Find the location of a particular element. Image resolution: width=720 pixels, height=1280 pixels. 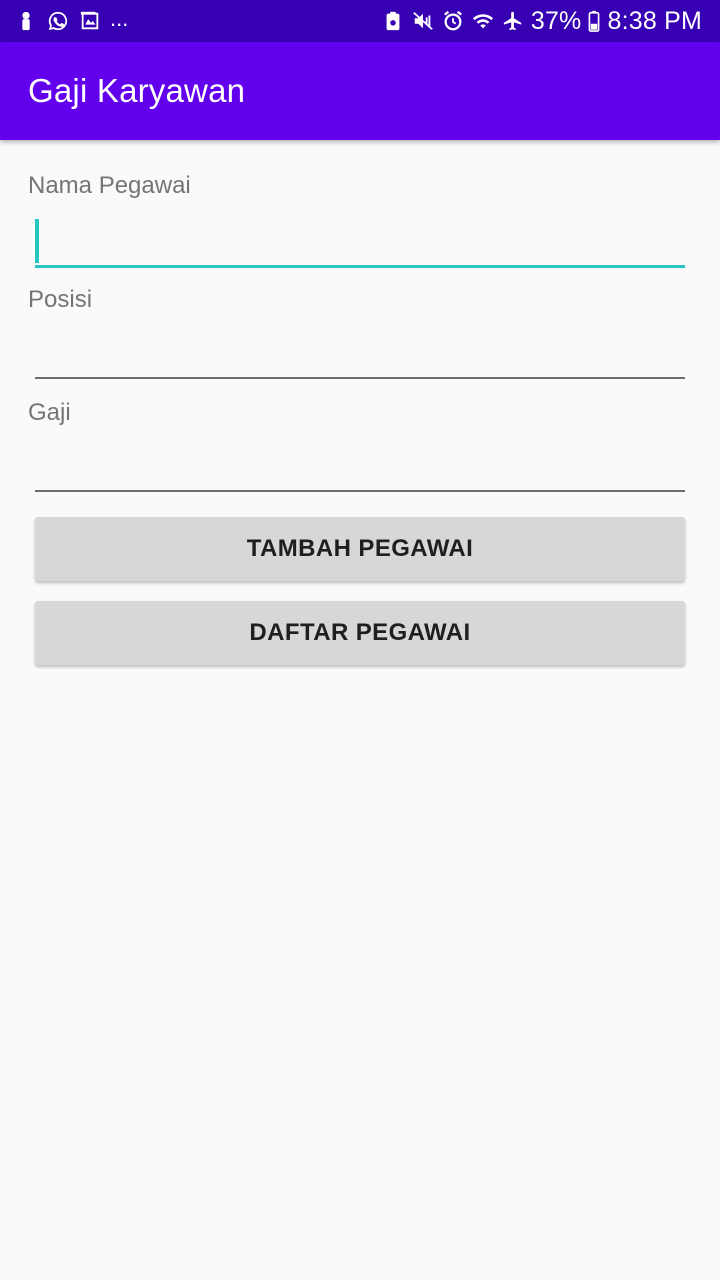

airplane-icon is located at coordinates (513, 21).